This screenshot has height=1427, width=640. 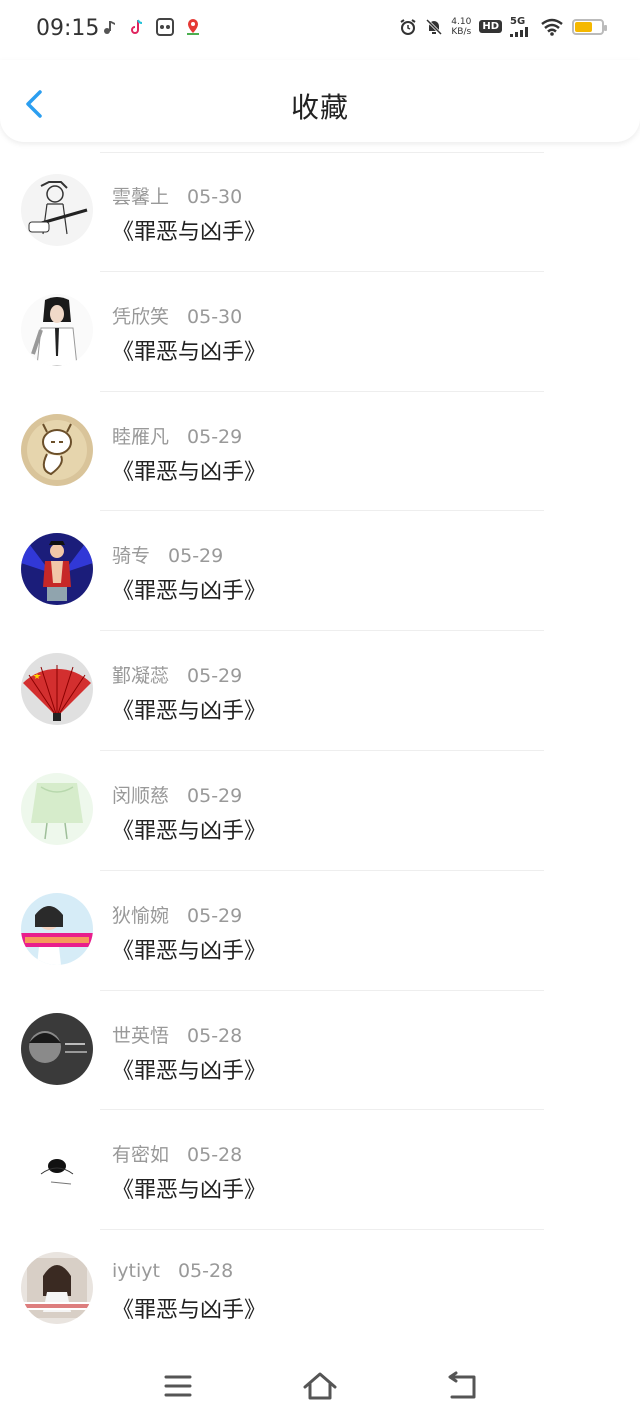 I want to click on system-nav-bar, so click(x=320, y=1387).